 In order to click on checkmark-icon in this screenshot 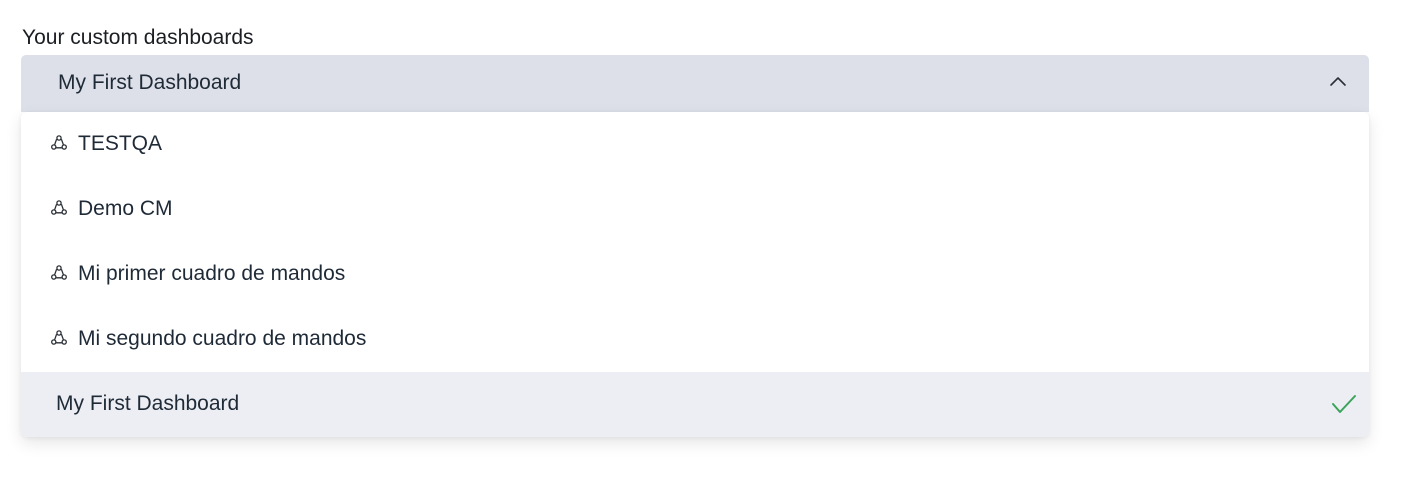, I will do `click(1344, 404)`.